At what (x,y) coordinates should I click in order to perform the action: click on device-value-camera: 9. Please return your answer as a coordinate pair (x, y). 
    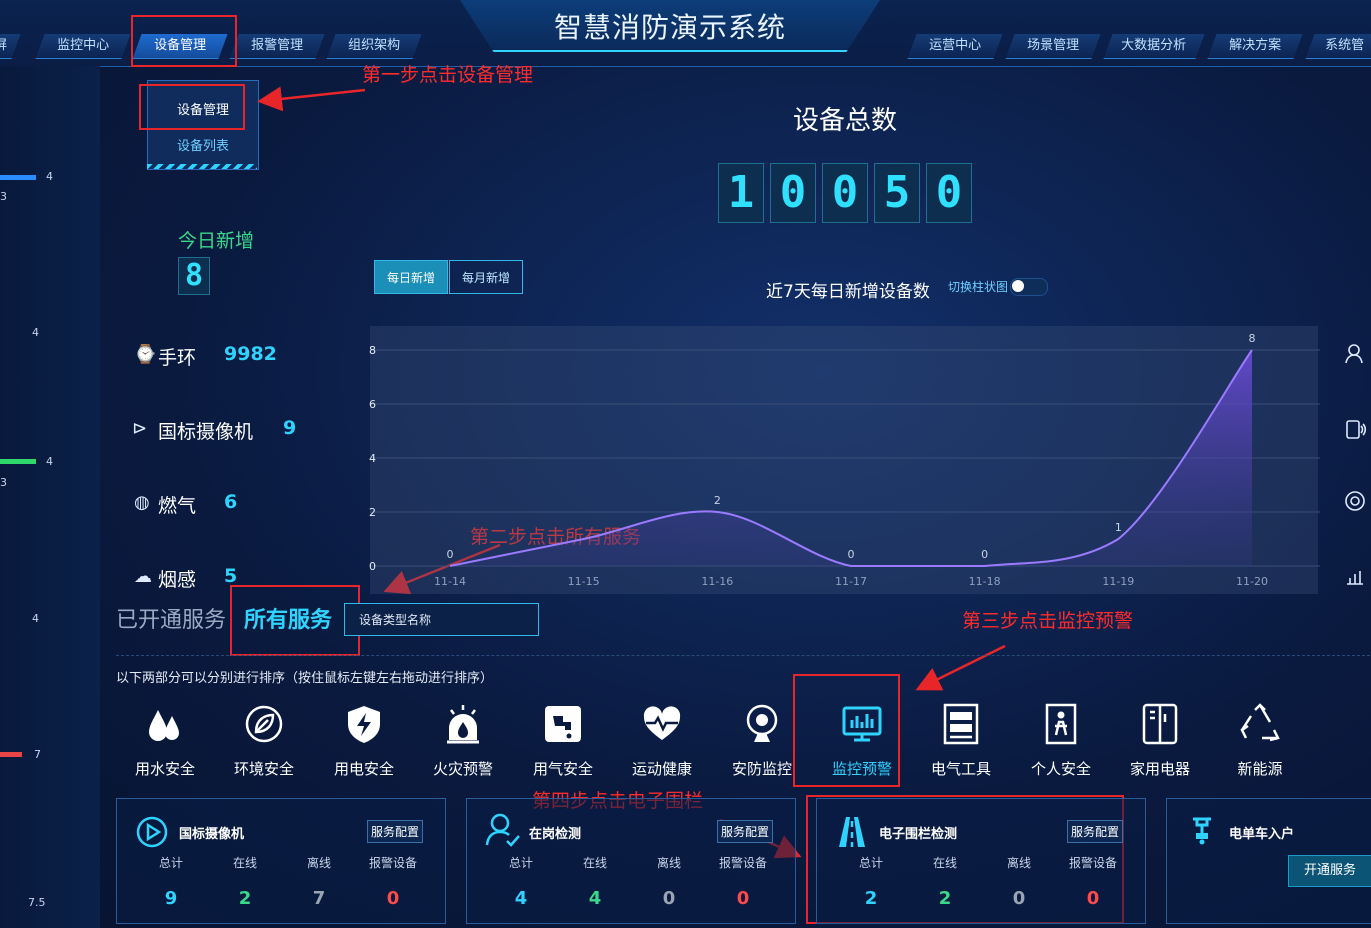
    Looking at the image, I should click on (290, 428).